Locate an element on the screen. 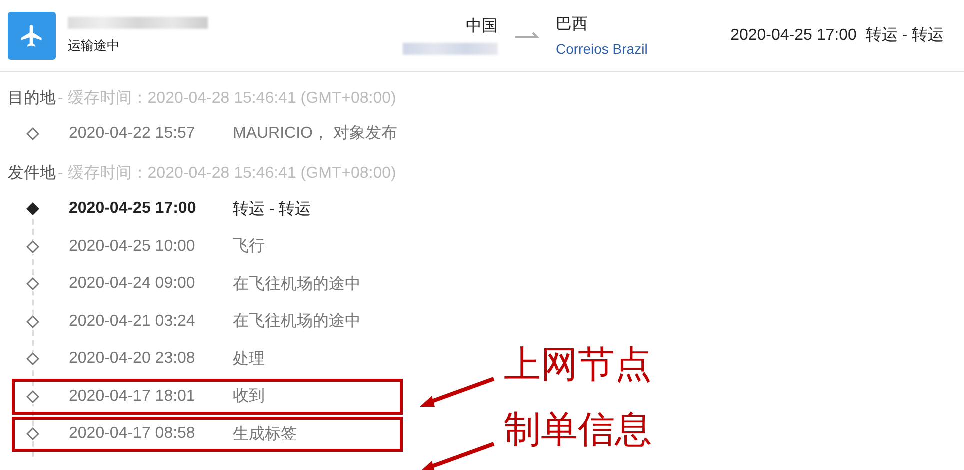  latest-event: 2020-04-25 17:00 转运 - 转运 is located at coordinates (837, 36).